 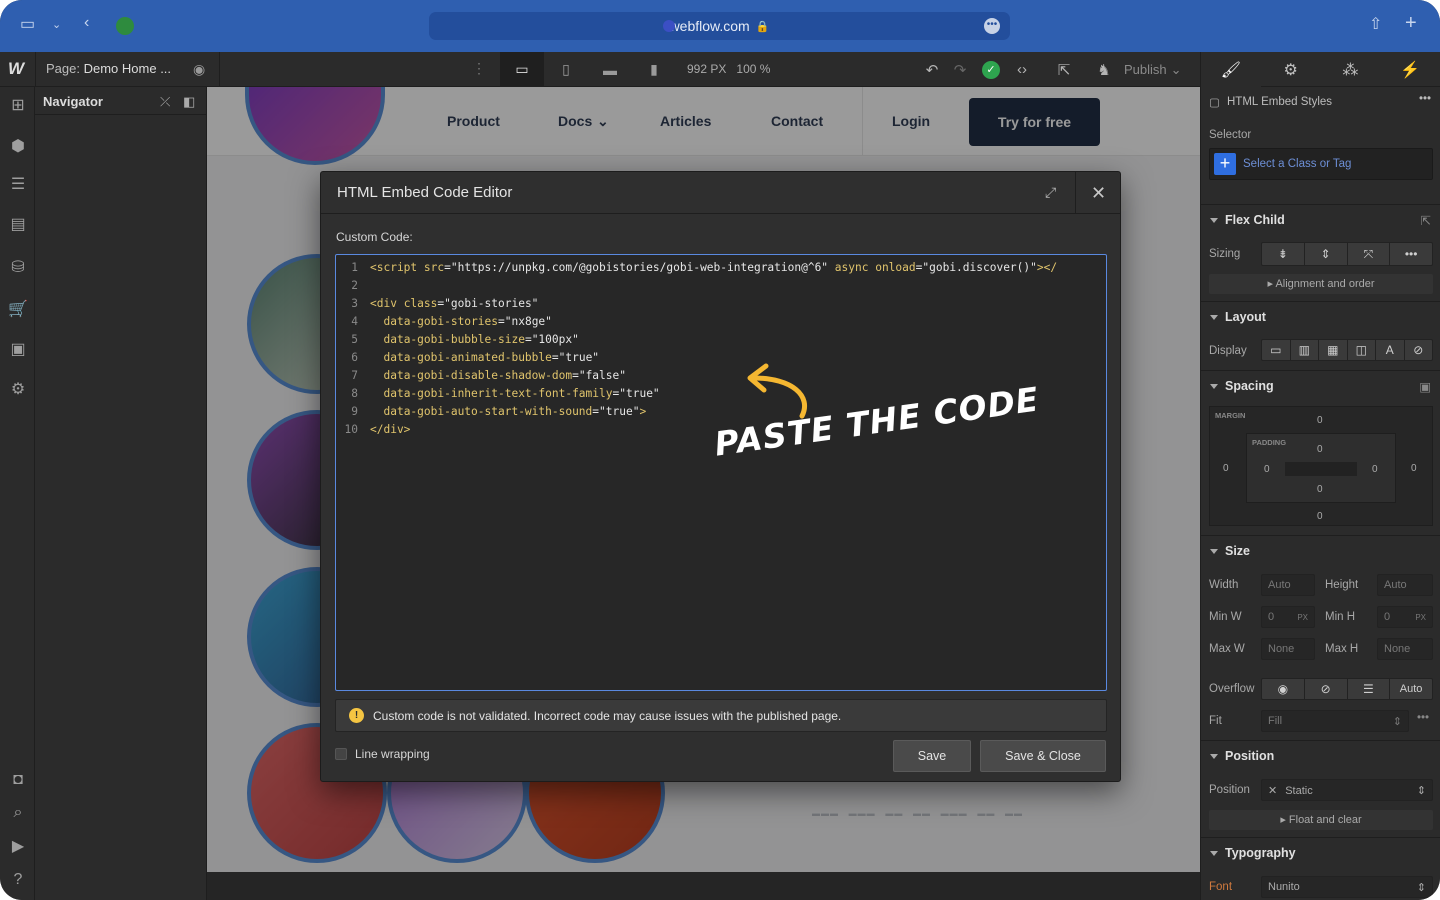 What do you see at coordinates (719, 26) in the screenshot?
I see `url-bar: webflow.com 🔒 •••` at bounding box center [719, 26].